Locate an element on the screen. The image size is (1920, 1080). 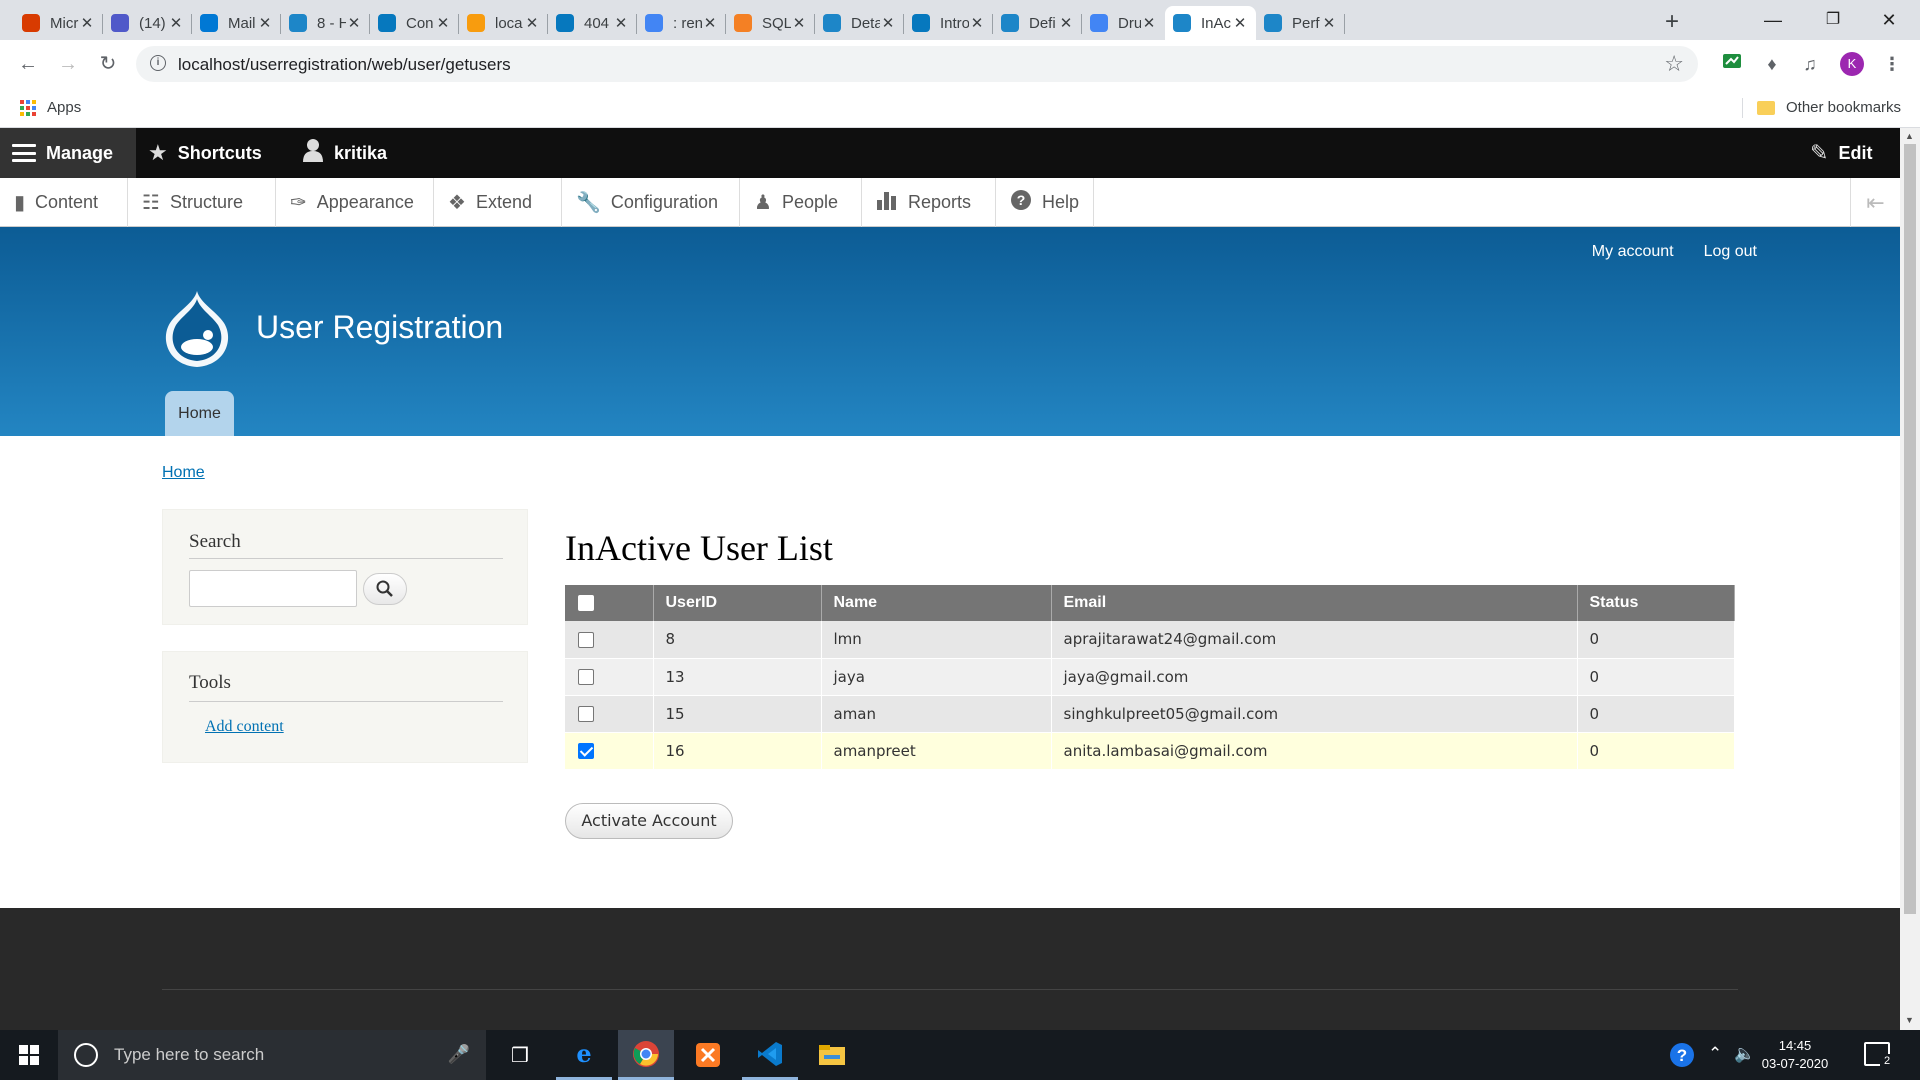
browser-tab: InAc ✕ is located at coordinates (1210, 23).